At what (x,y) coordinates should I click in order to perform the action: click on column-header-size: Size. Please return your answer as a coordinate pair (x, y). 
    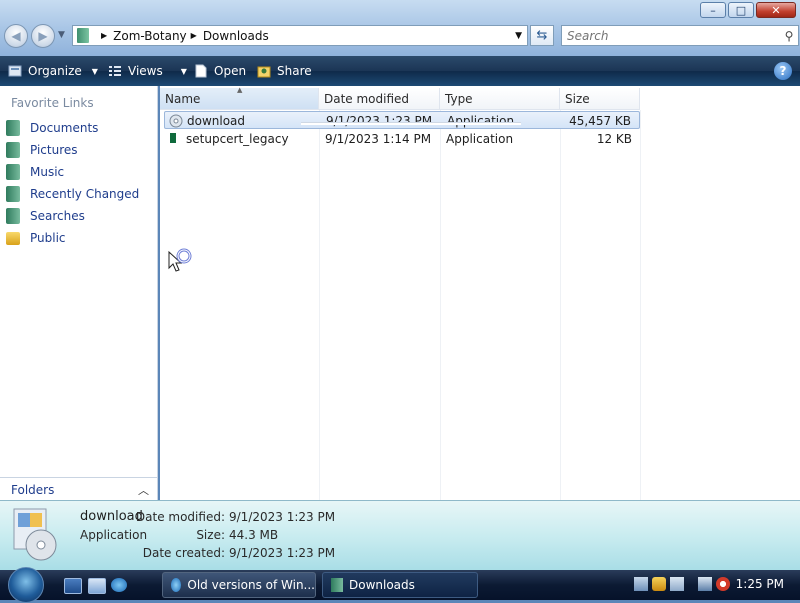
    Looking at the image, I should click on (600, 99).